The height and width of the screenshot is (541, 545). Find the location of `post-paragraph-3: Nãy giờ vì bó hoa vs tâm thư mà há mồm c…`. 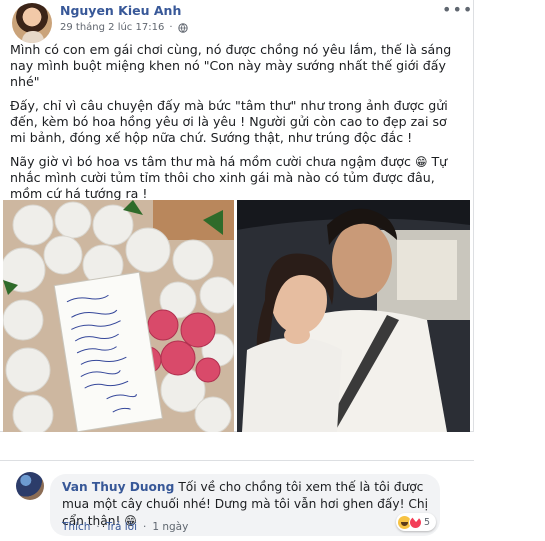

post-paragraph-3: Nãy giờ vì bó hoa vs tâm thư mà há mồm c… is located at coordinates (238, 178).